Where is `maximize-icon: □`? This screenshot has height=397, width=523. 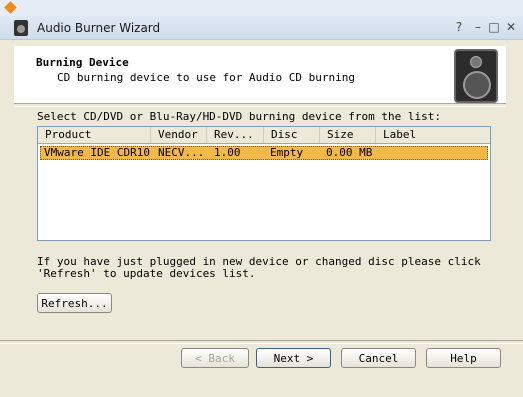
maximize-icon: □ is located at coordinates (494, 27).